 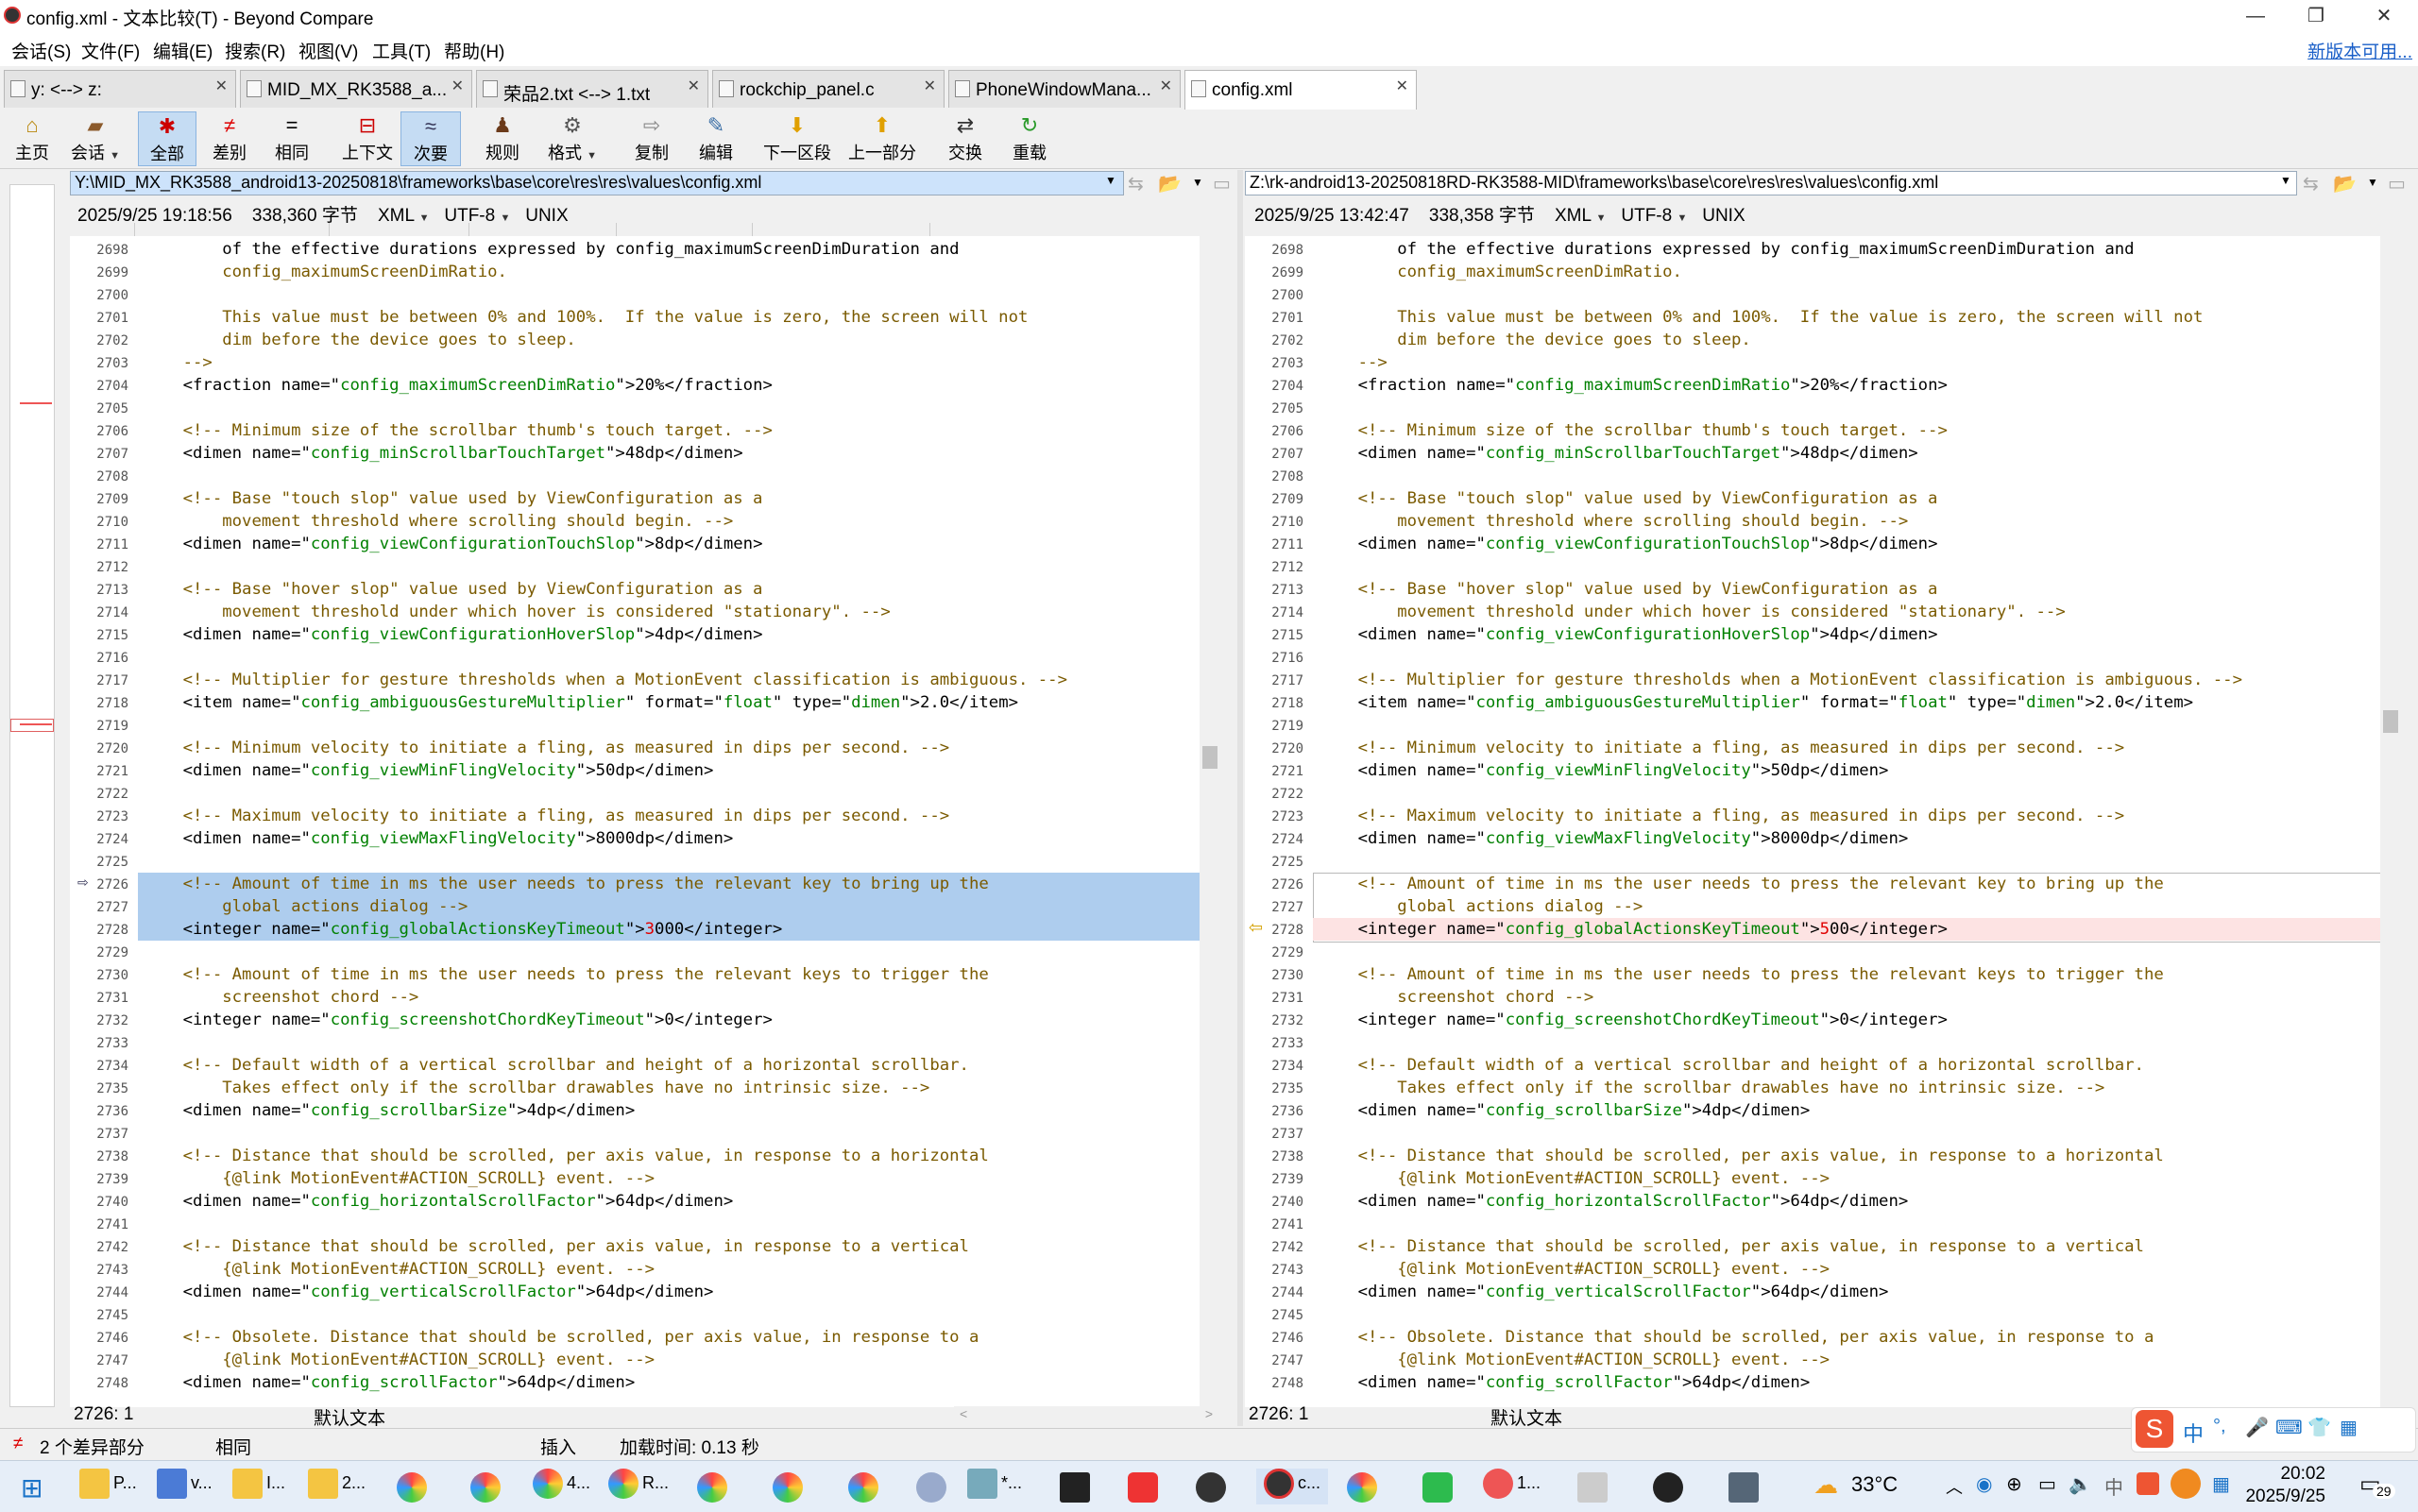 What do you see at coordinates (797, 138) in the screenshot?
I see `next-section-button: ⬇ 下一区段` at bounding box center [797, 138].